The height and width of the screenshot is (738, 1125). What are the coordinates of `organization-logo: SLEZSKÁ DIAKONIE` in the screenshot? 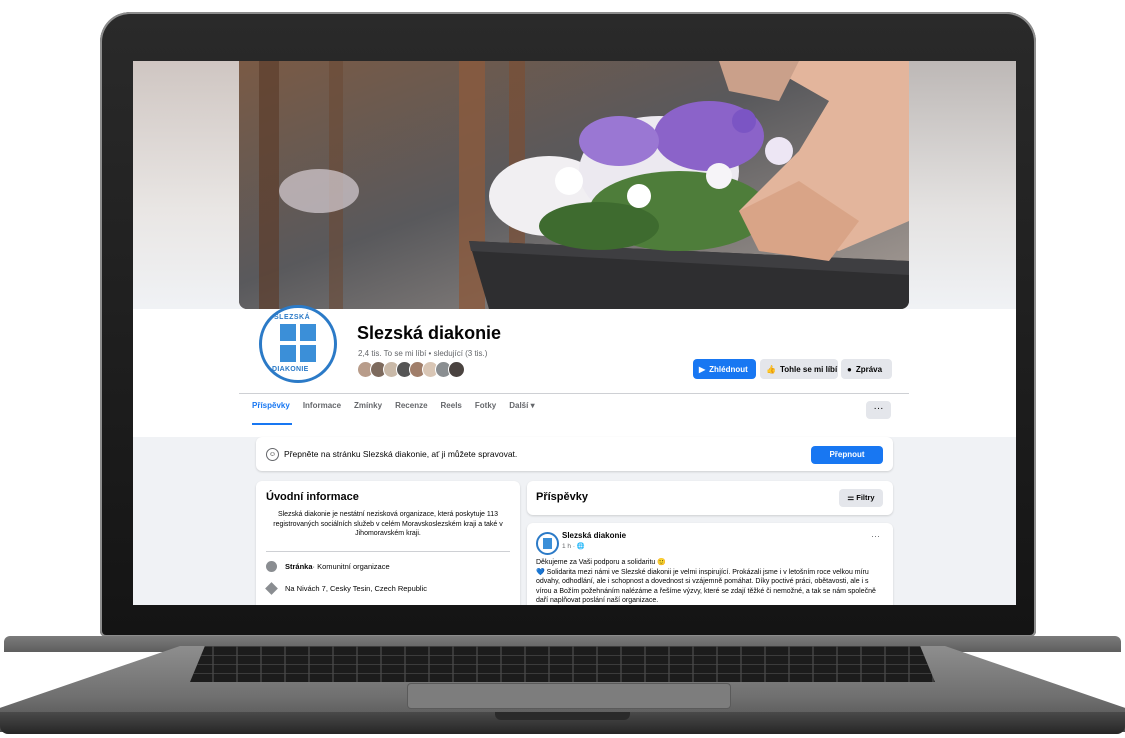 It's located at (298, 344).